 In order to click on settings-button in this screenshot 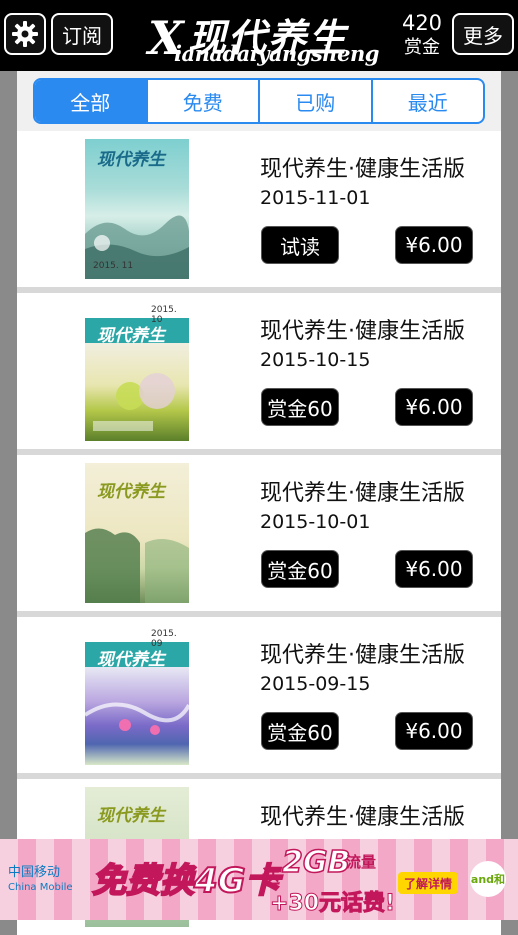, I will do `click(25, 34)`.